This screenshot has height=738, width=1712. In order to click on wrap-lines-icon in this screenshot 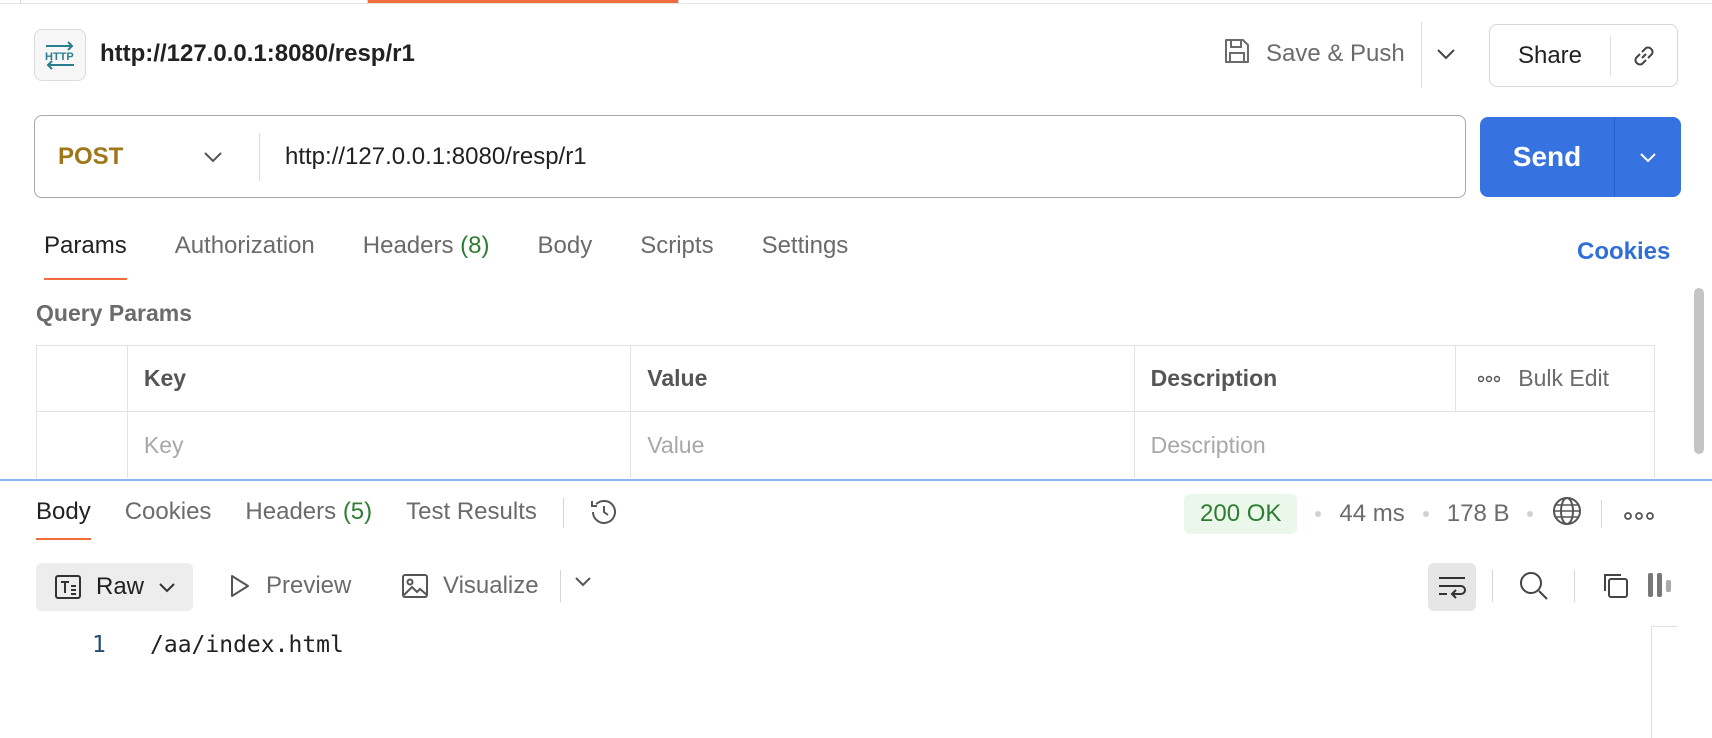, I will do `click(1452, 587)`.